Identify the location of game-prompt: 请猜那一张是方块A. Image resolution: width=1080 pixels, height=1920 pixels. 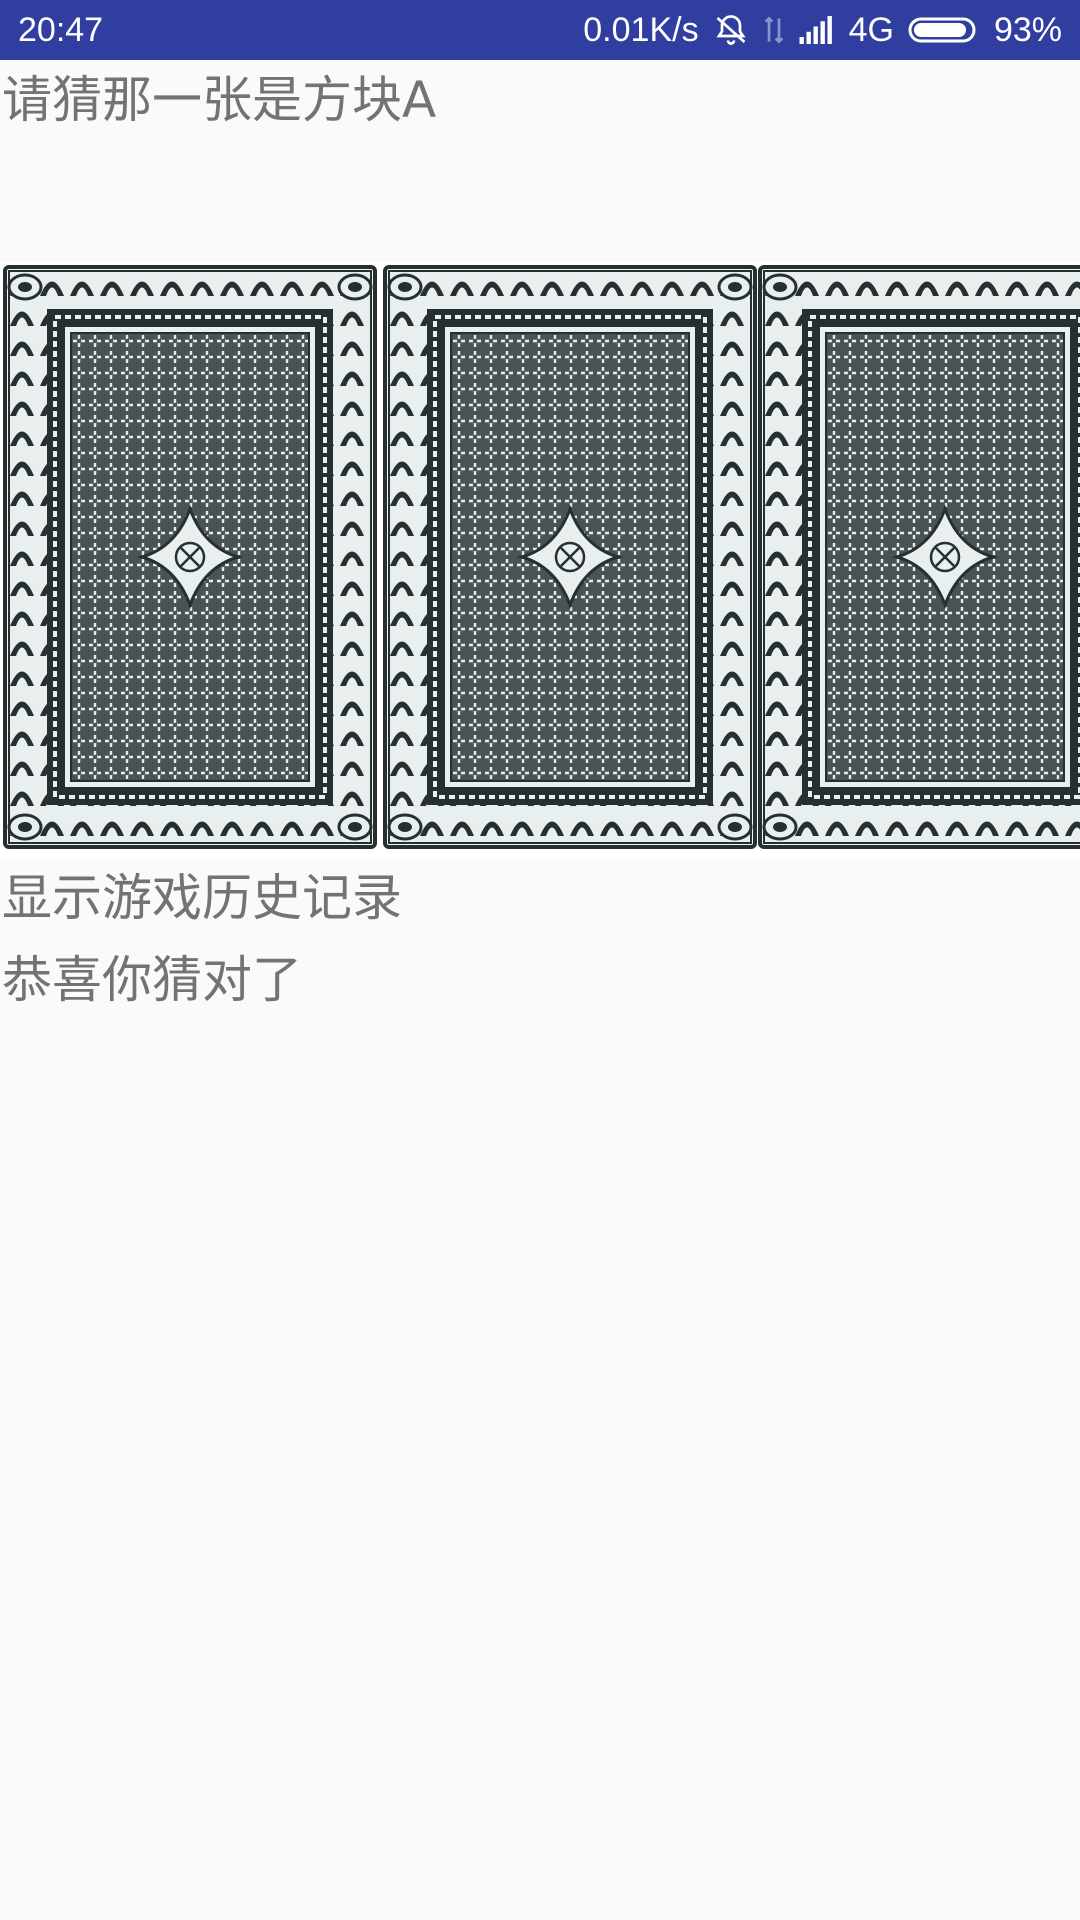
(219, 100).